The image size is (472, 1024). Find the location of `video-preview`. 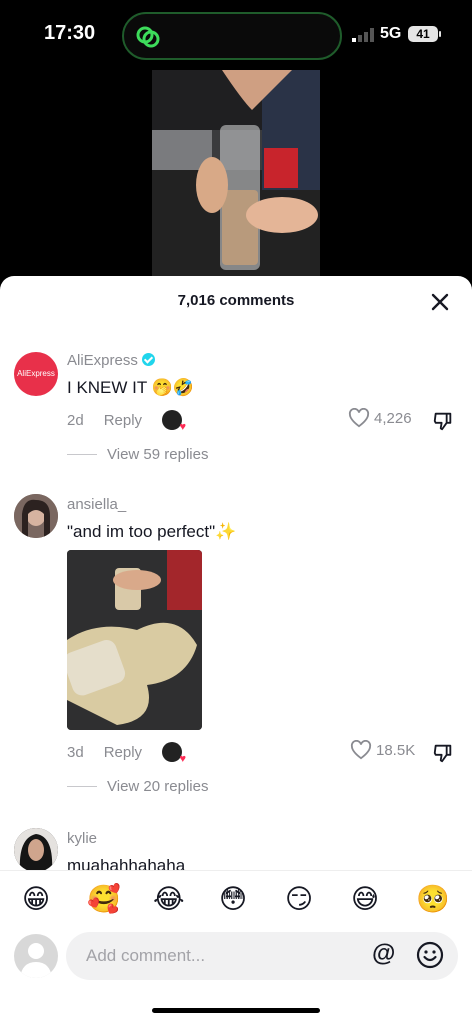

video-preview is located at coordinates (236, 175).